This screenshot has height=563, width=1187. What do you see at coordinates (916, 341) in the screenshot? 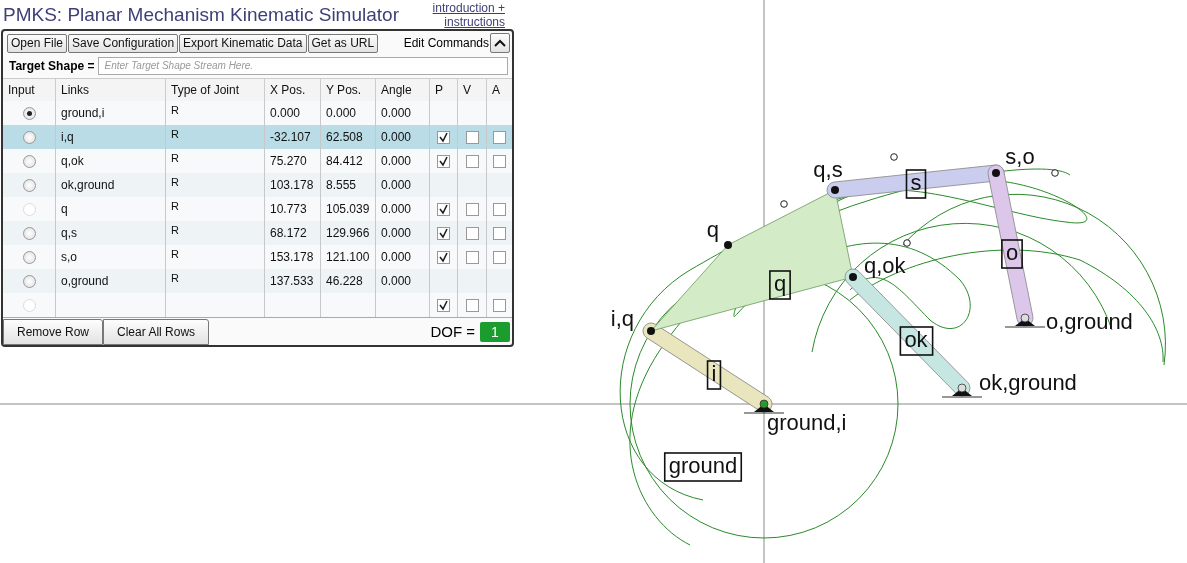
I see `link-label: ok` at bounding box center [916, 341].